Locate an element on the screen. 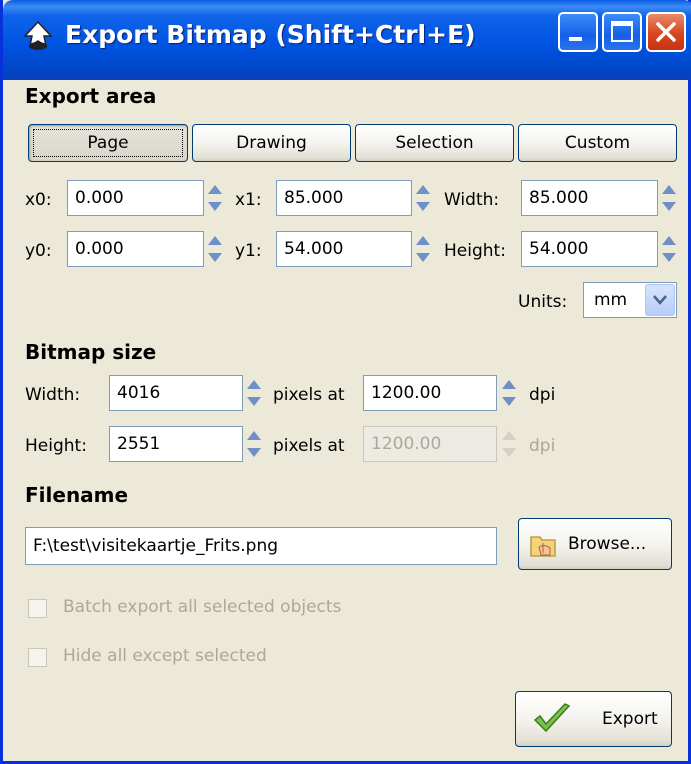  custom-button: Custom is located at coordinates (597, 143).